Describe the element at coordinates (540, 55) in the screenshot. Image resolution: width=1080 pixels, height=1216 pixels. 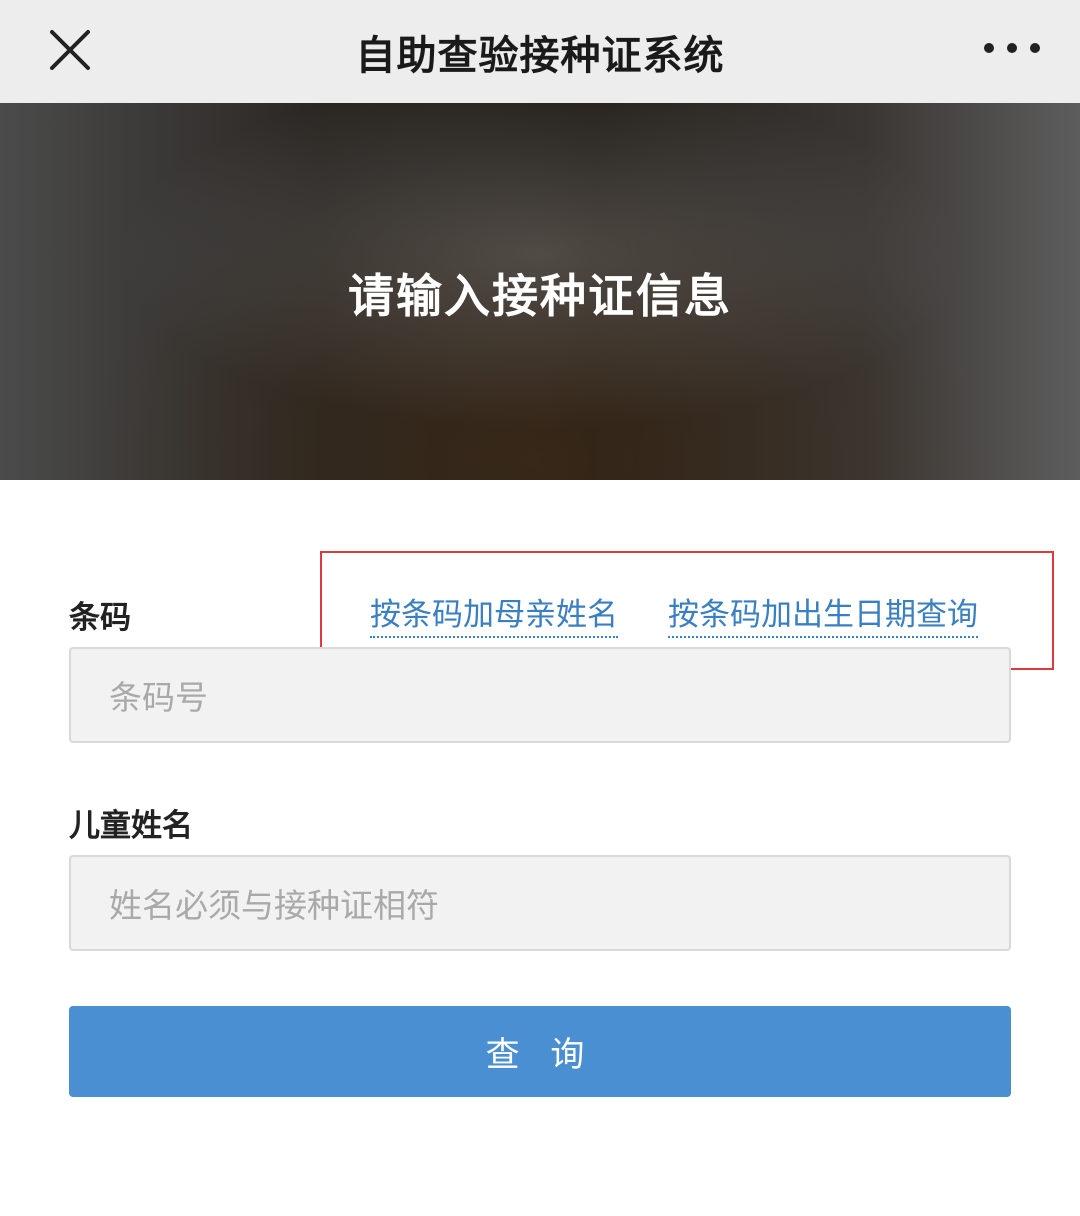
I see `page-title: 自助查验接种证系统` at that location.